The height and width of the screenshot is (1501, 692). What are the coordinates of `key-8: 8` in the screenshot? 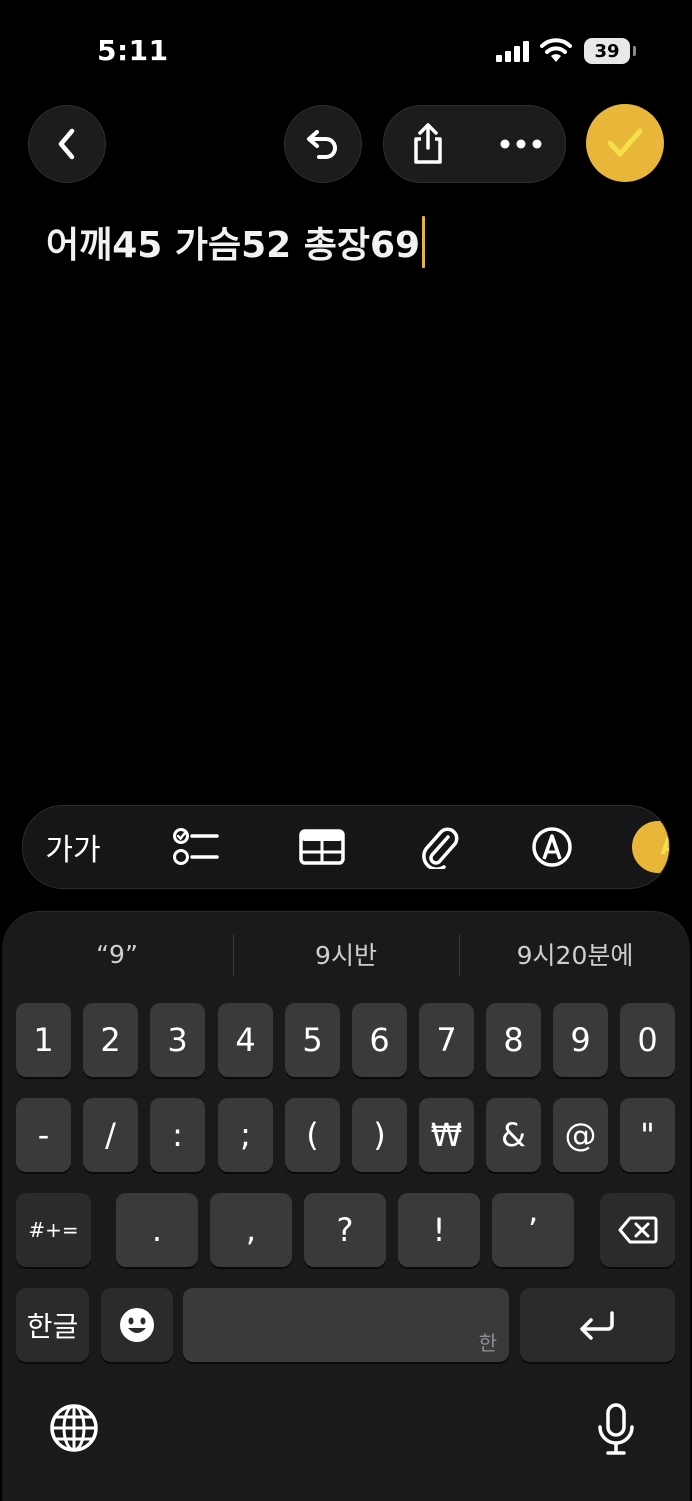 It's located at (513, 1040).